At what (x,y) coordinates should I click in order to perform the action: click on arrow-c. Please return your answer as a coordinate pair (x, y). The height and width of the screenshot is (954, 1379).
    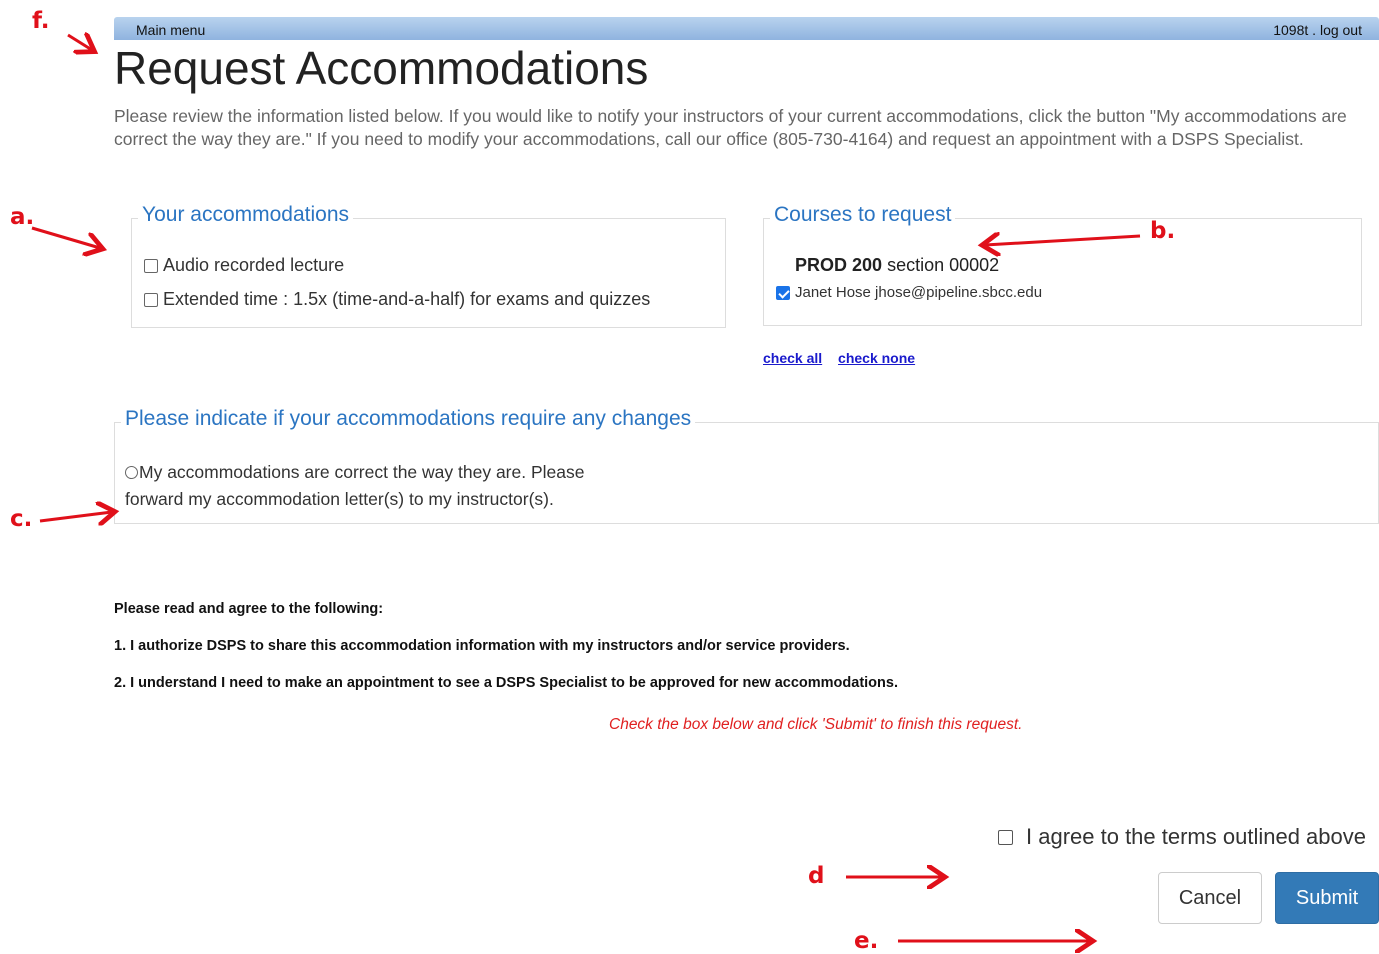
    Looking at the image, I should click on (75, 516).